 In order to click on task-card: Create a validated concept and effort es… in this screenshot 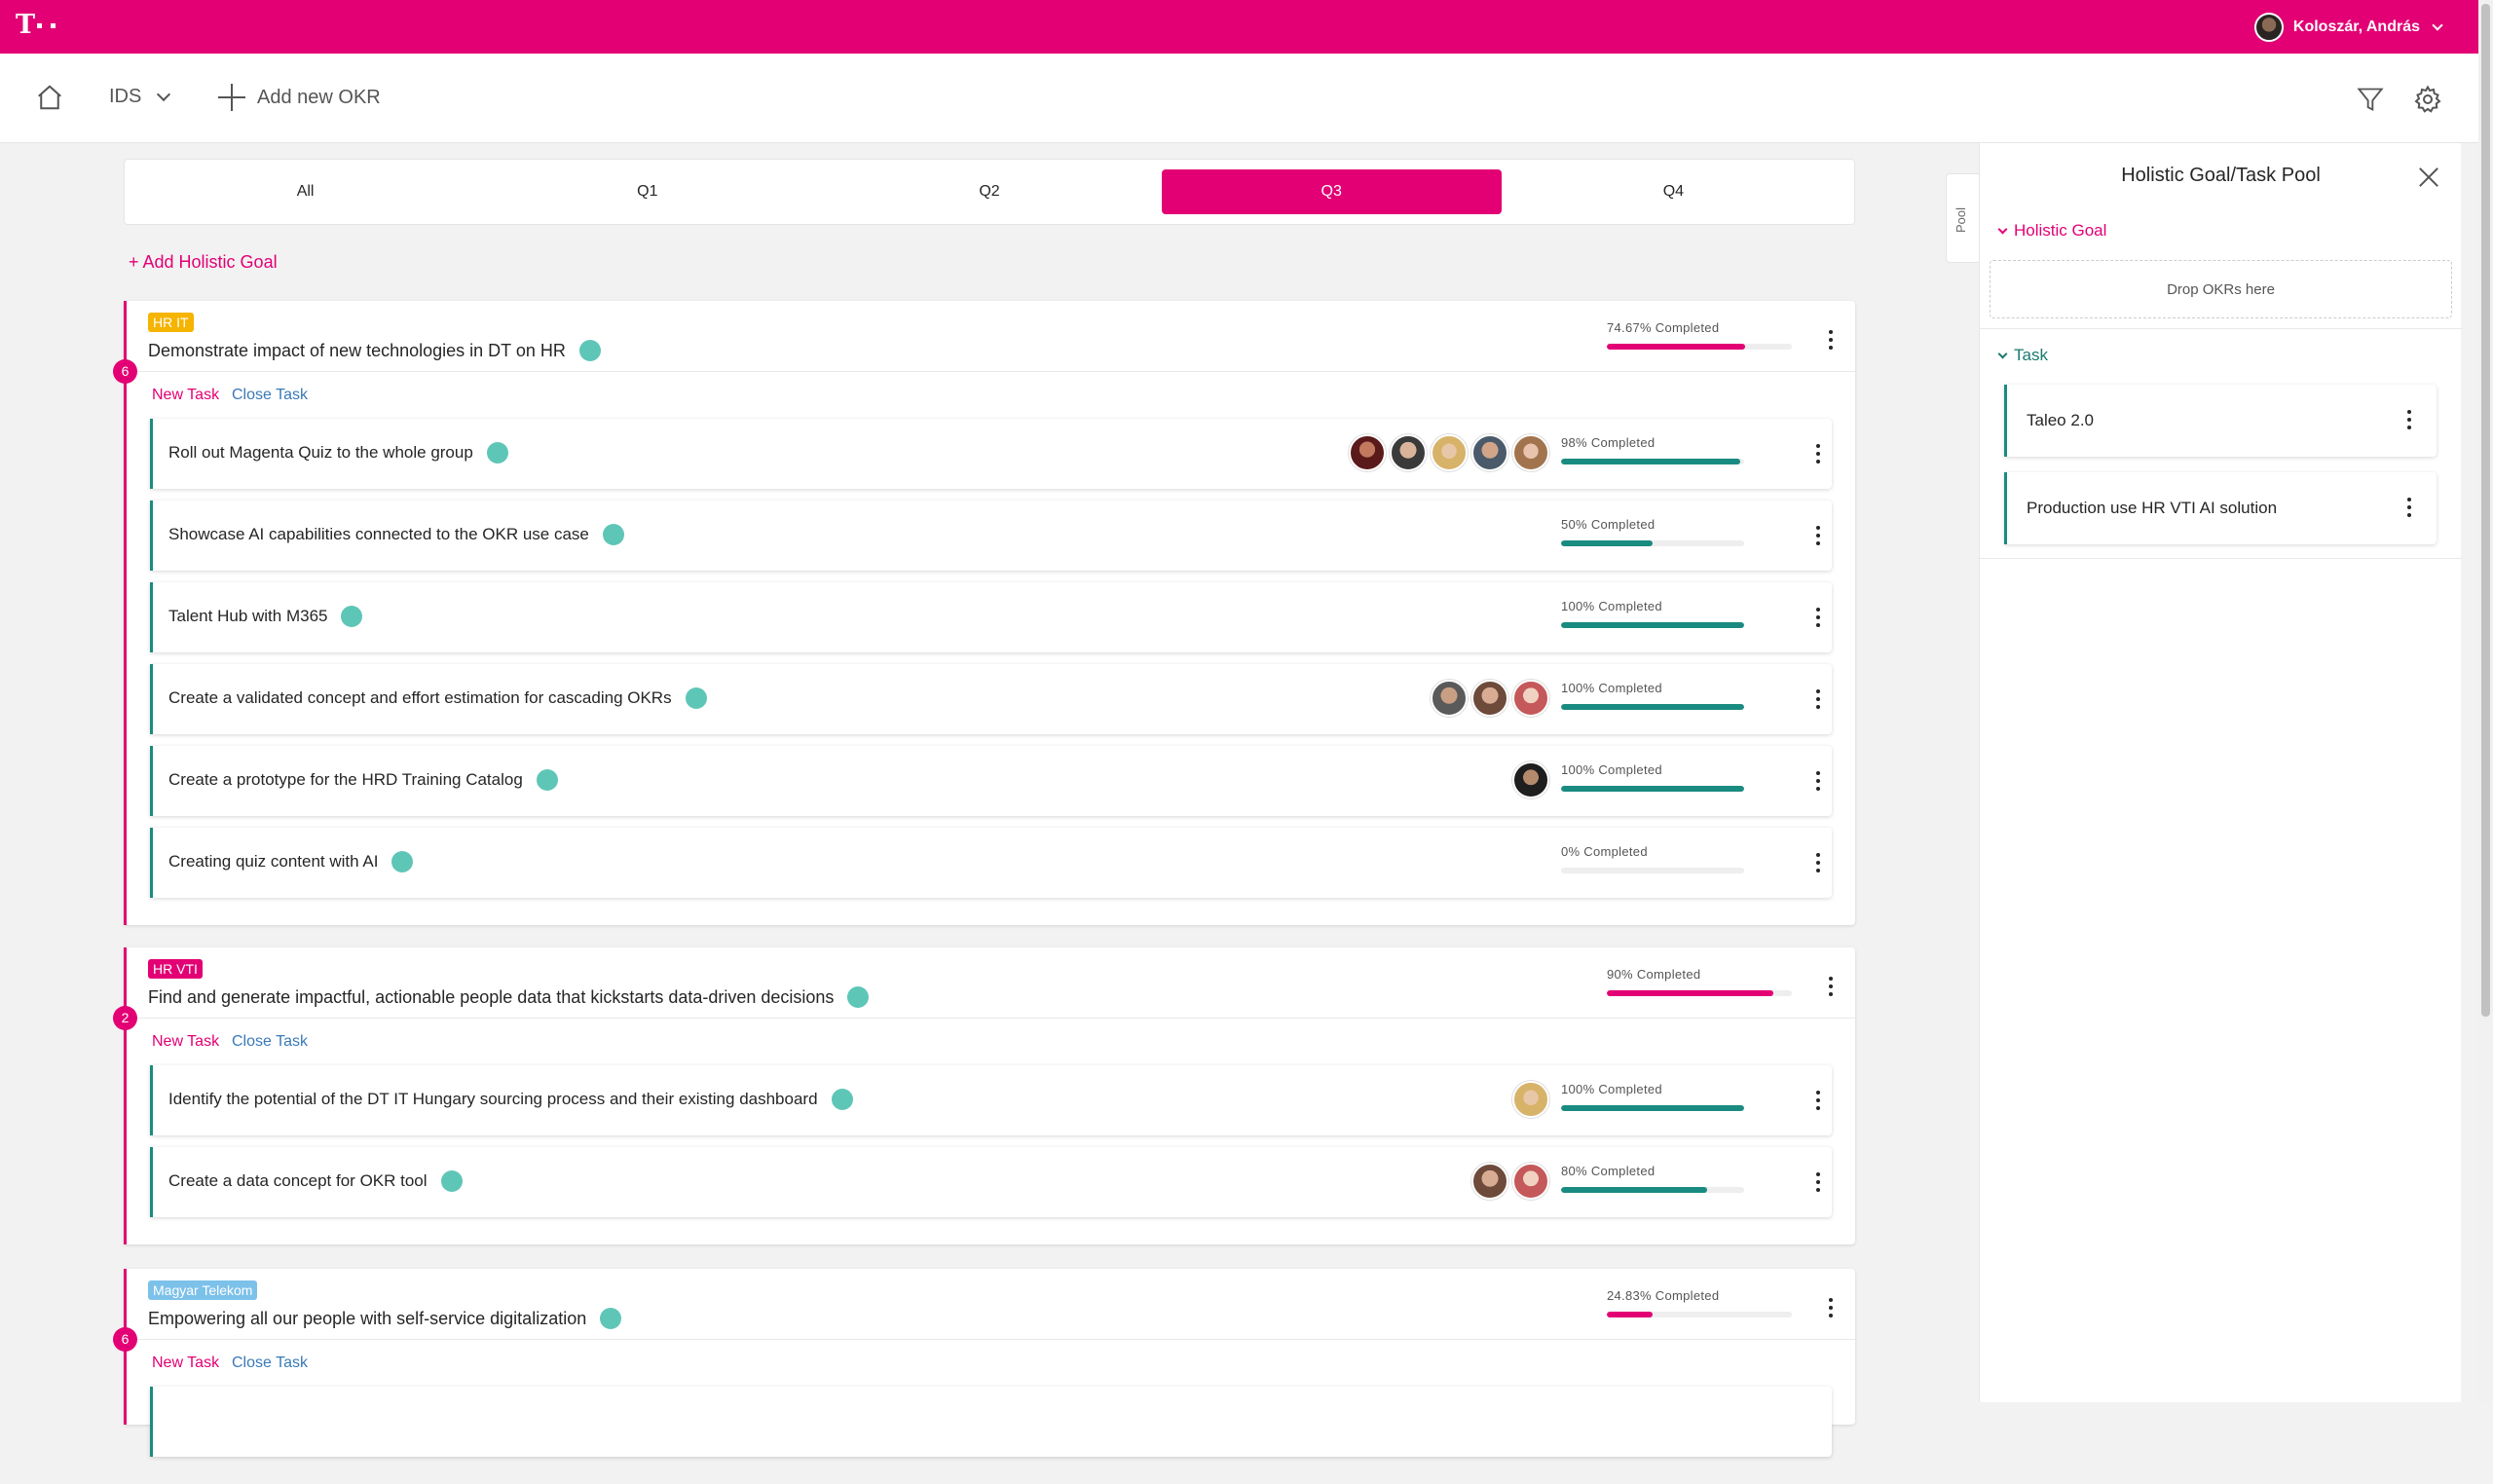, I will do `click(991, 699)`.